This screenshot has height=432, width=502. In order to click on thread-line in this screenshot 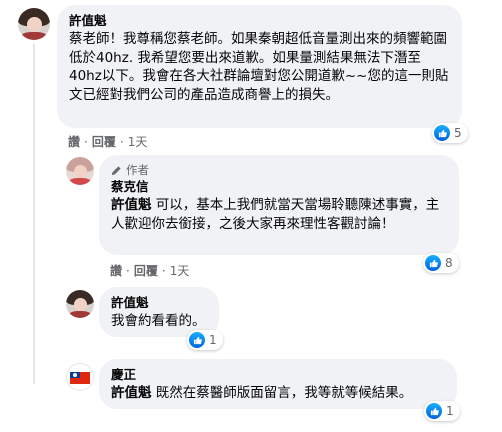, I will do `click(34, 214)`.